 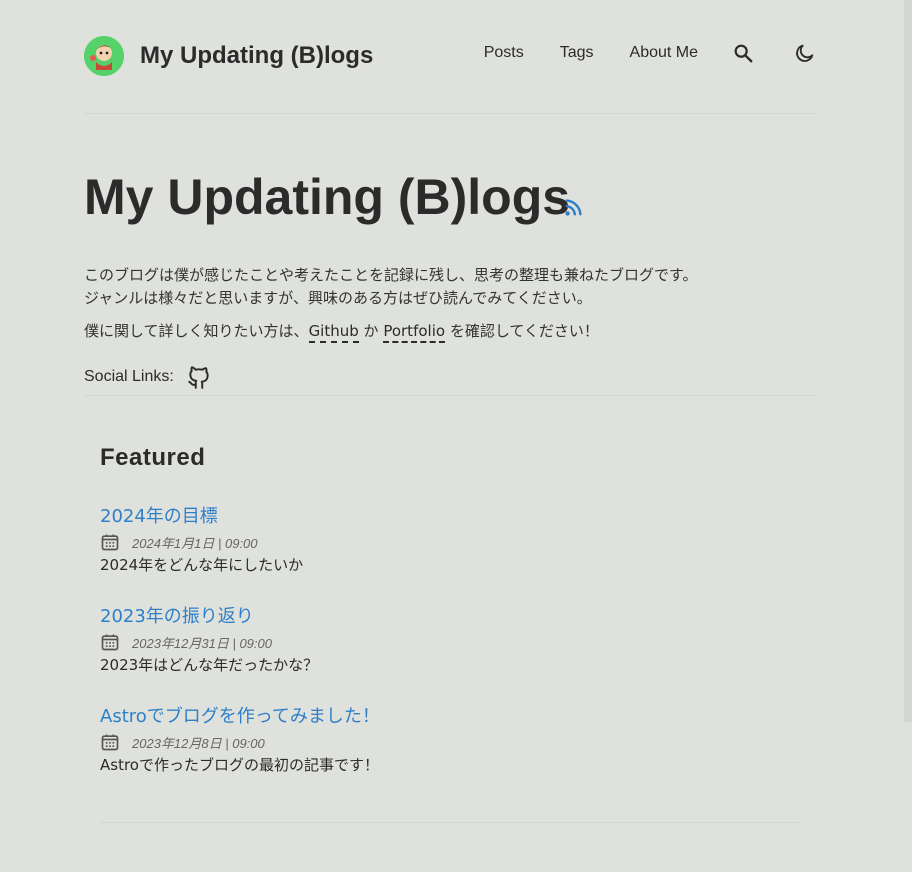 I want to click on github-link: Github, so click(x=333, y=332).